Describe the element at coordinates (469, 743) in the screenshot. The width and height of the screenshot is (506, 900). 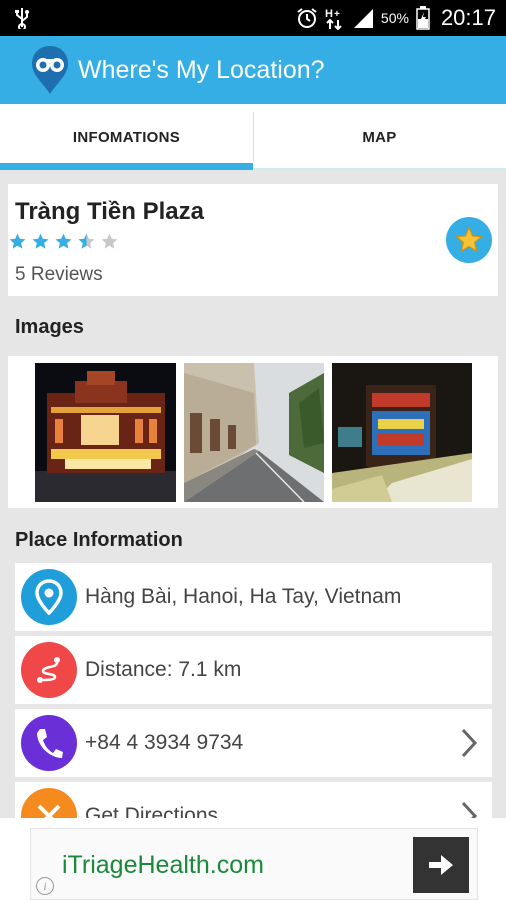
I see `chevron-right-icon` at that location.